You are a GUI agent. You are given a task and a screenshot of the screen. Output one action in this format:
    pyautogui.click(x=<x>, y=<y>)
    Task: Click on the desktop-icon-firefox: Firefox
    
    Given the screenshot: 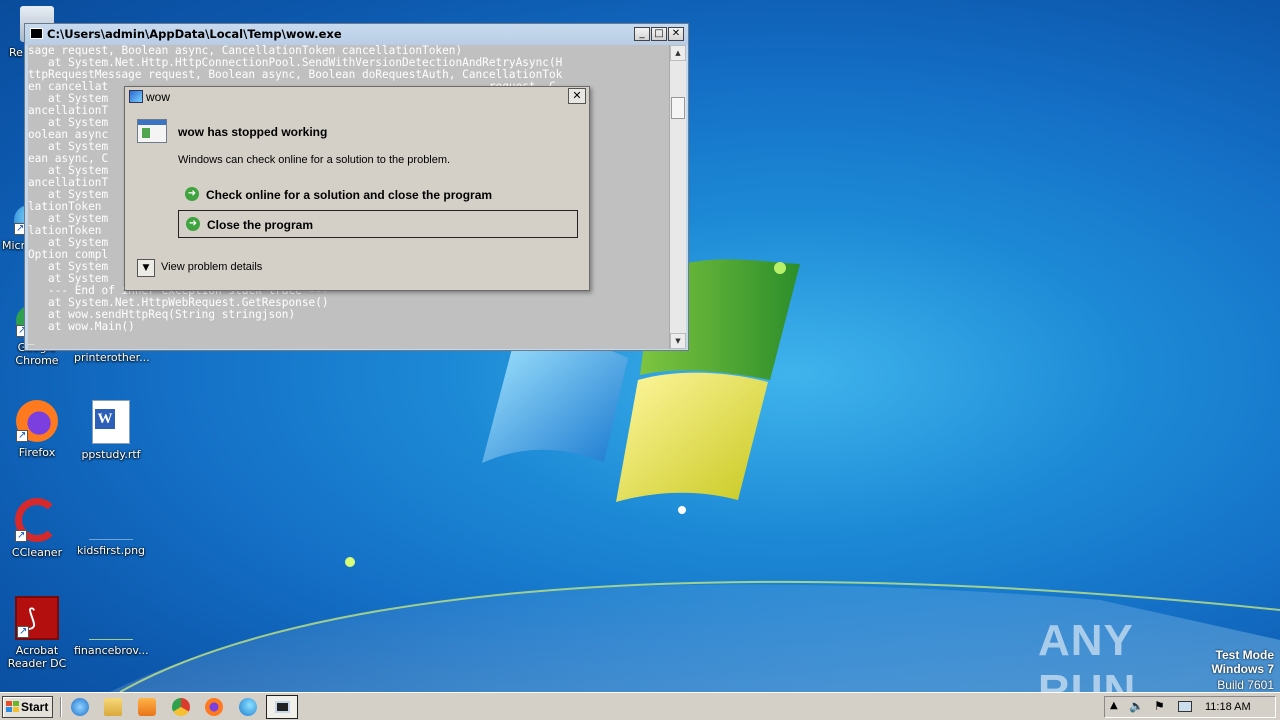 What is the action you would take?
    pyautogui.click(x=37, y=429)
    